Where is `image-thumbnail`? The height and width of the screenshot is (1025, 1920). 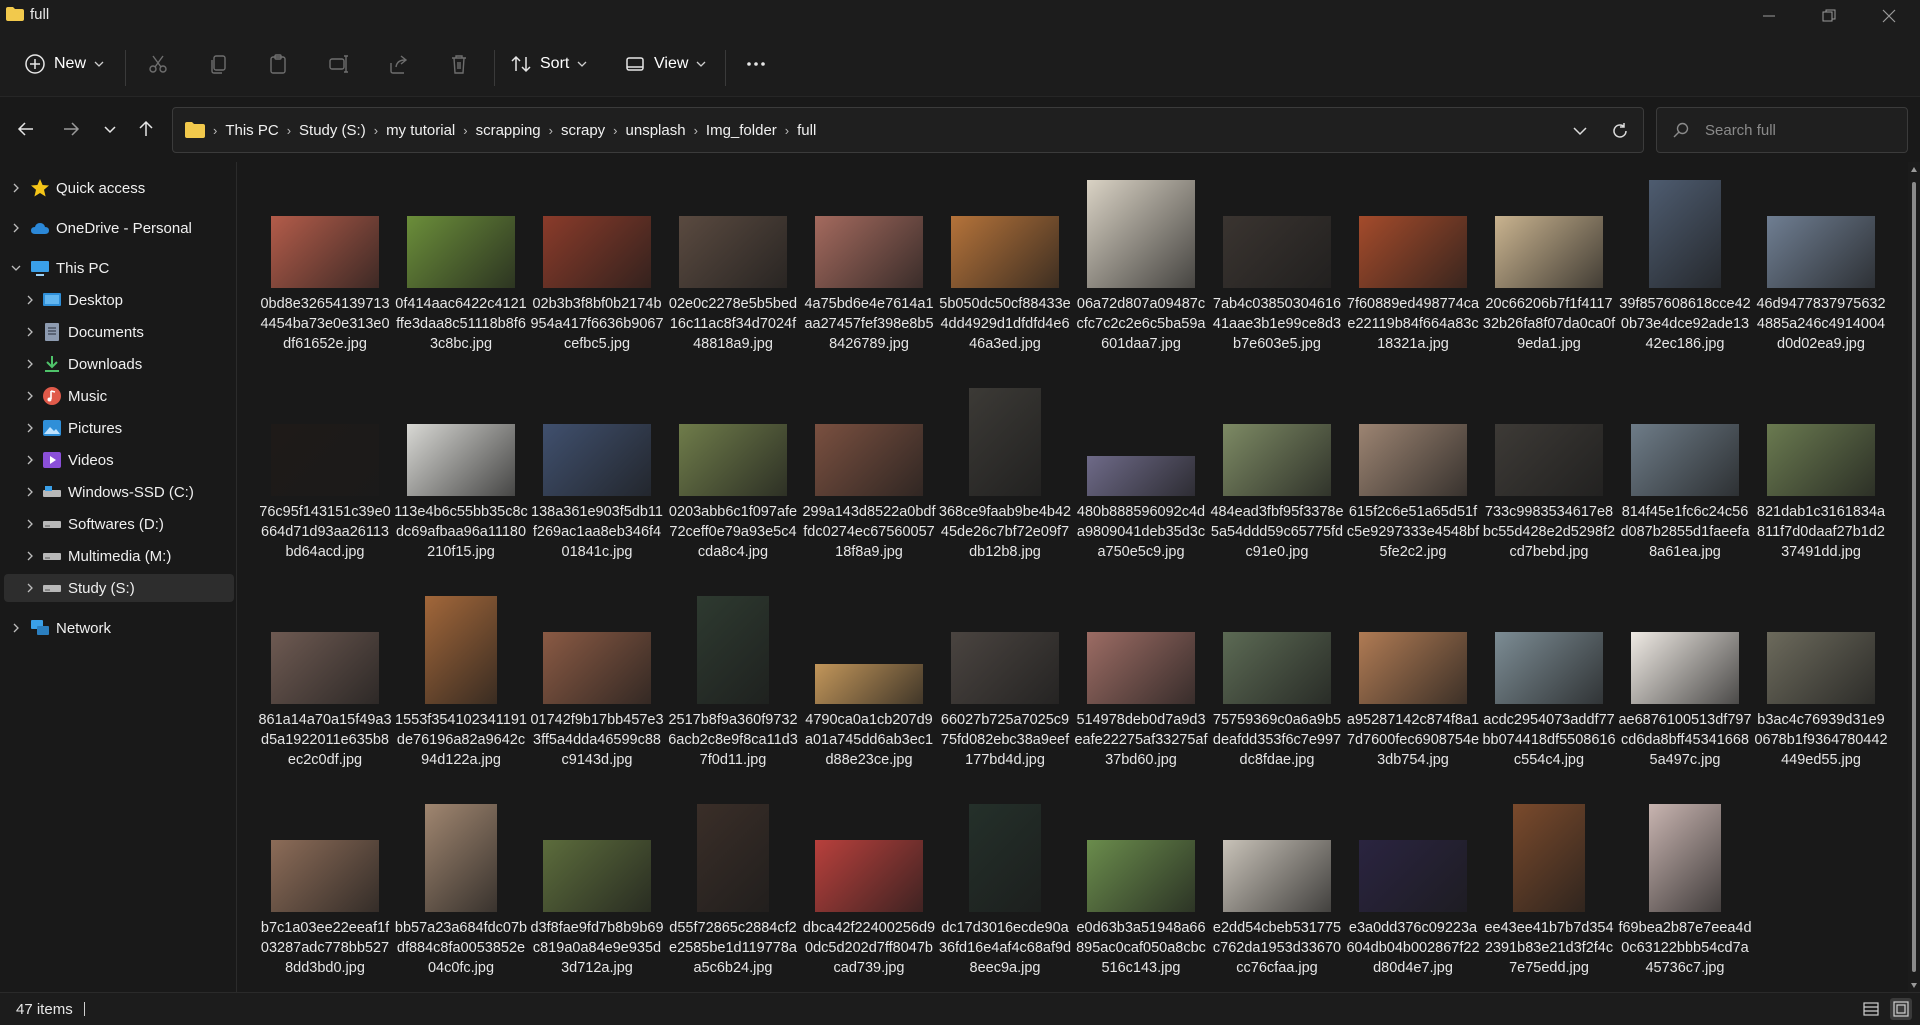
image-thumbnail is located at coordinates (1141, 234).